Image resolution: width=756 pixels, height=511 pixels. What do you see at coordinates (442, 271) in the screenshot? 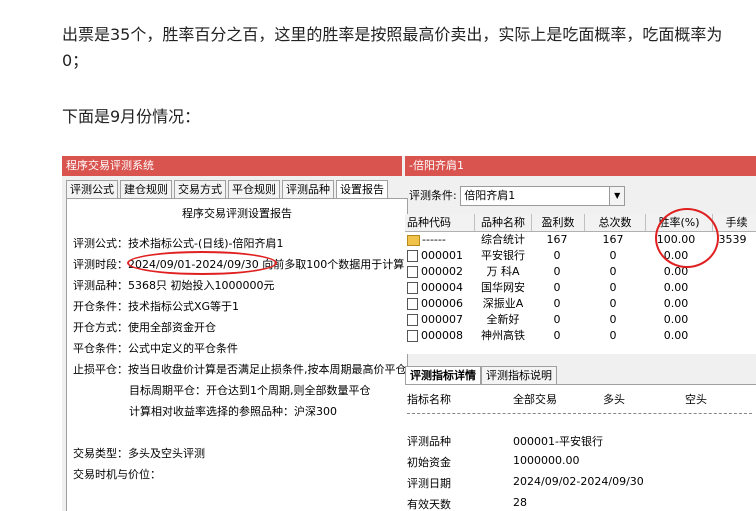
I see `row-code: 000002` at bounding box center [442, 271].